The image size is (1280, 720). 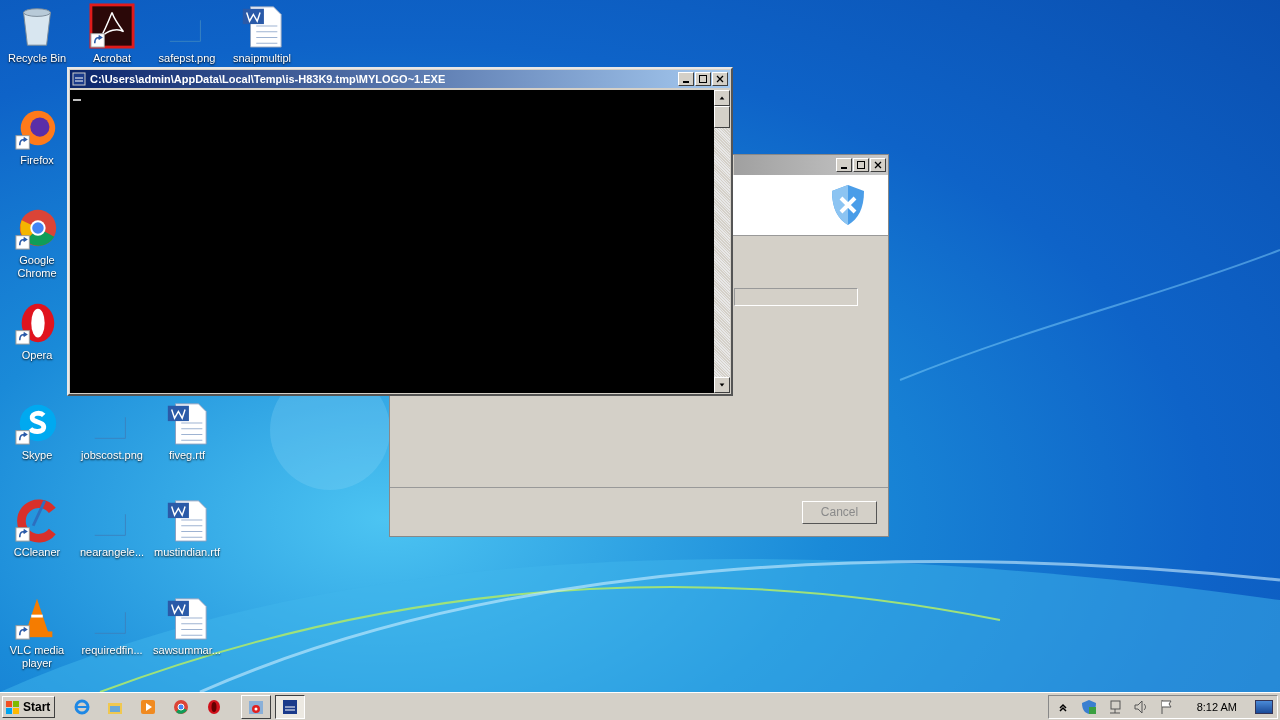 What do you see at coordinates (187, 58) in the screenshot?
I see `icon-label: safepst.png` at bounding box center [187, 58].